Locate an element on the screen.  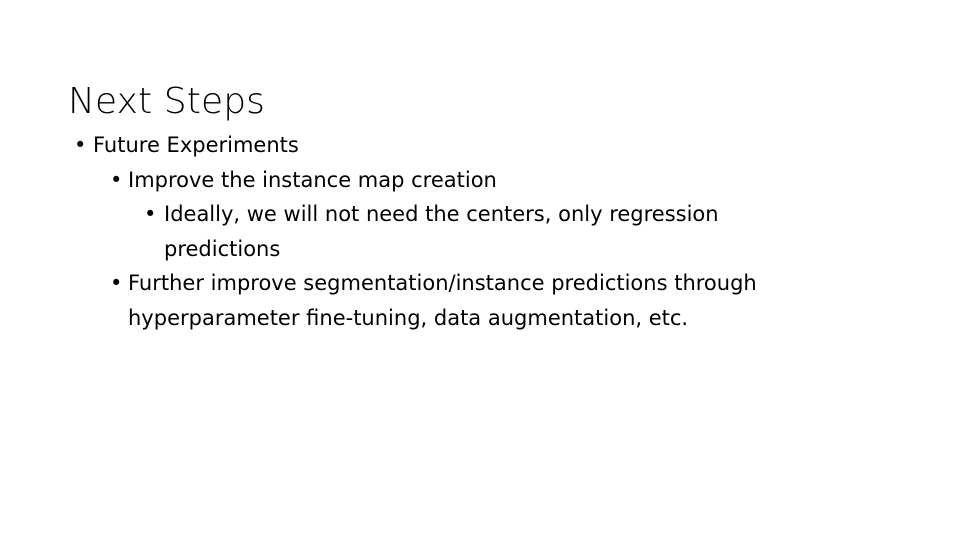
list-item: • Improve the instance map creation is located at coordinates (480, 180).